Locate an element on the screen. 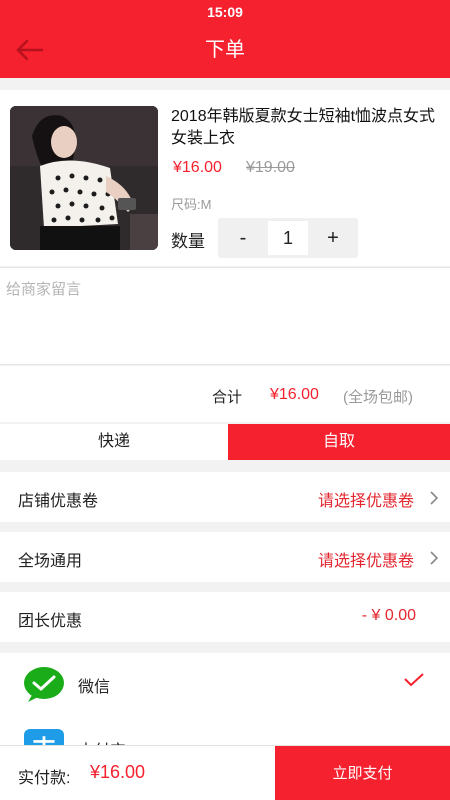 Image resolution: width=450 pixels, height=800 pixels. product-original-price: ¥19.00 is located at coordinates (270, 167).